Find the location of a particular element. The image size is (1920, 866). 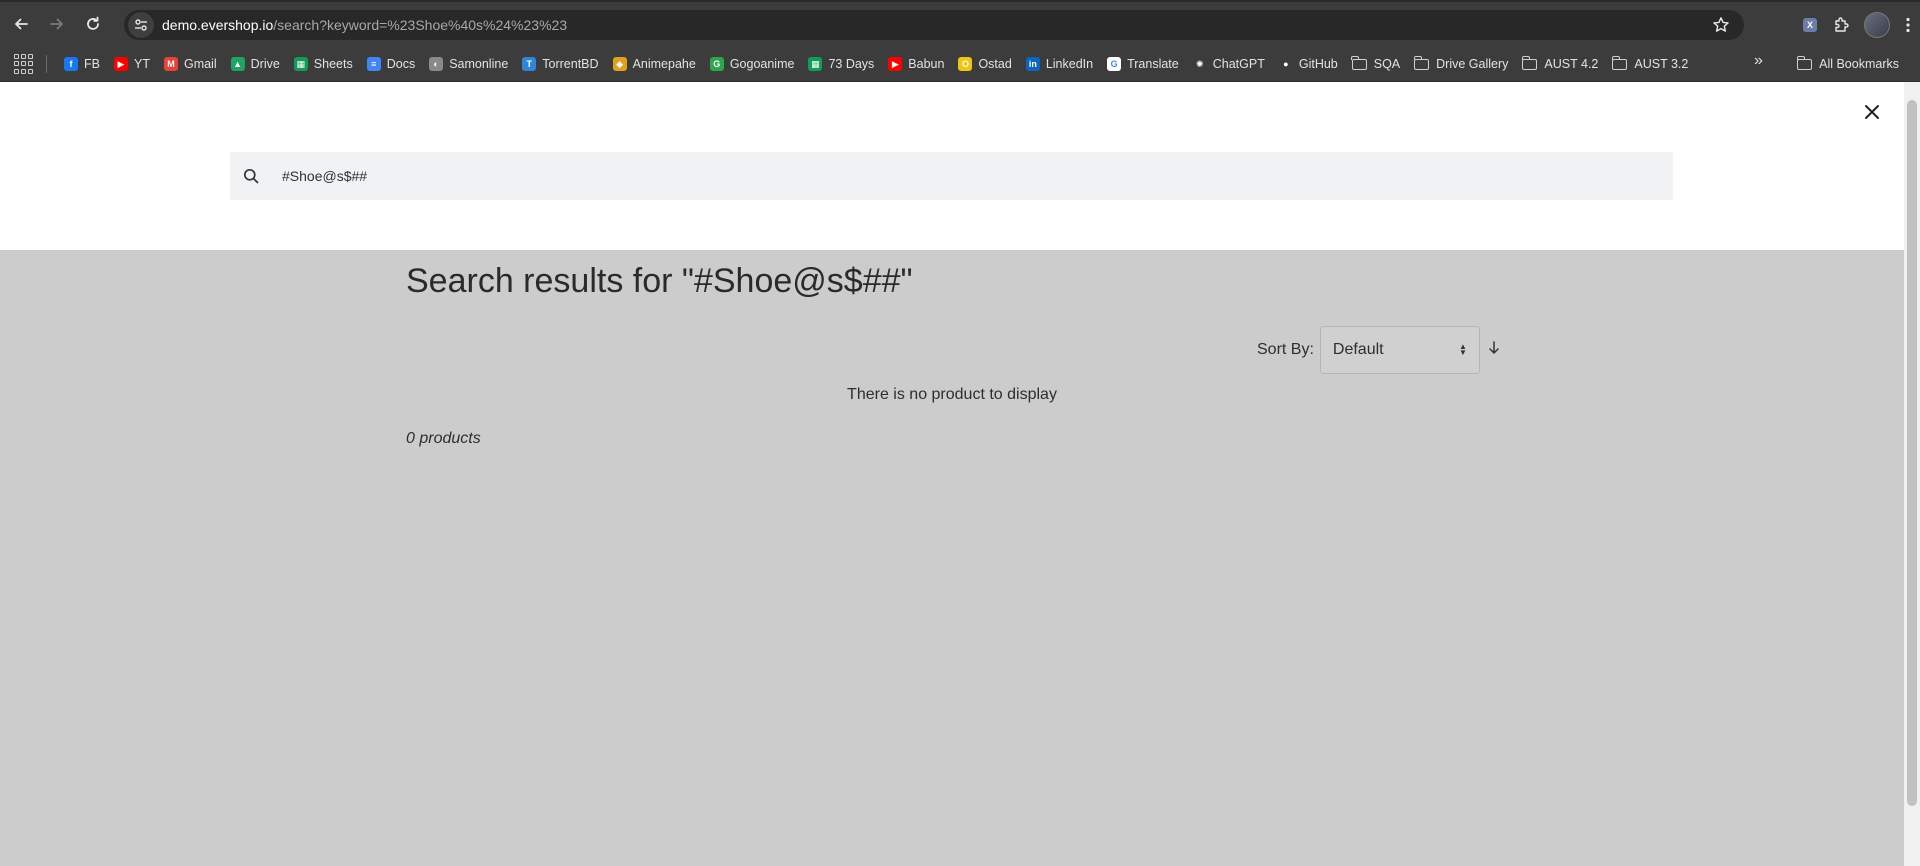

all-bookmarks-button: All Bookmarks is located at coordinates (1848, 64).